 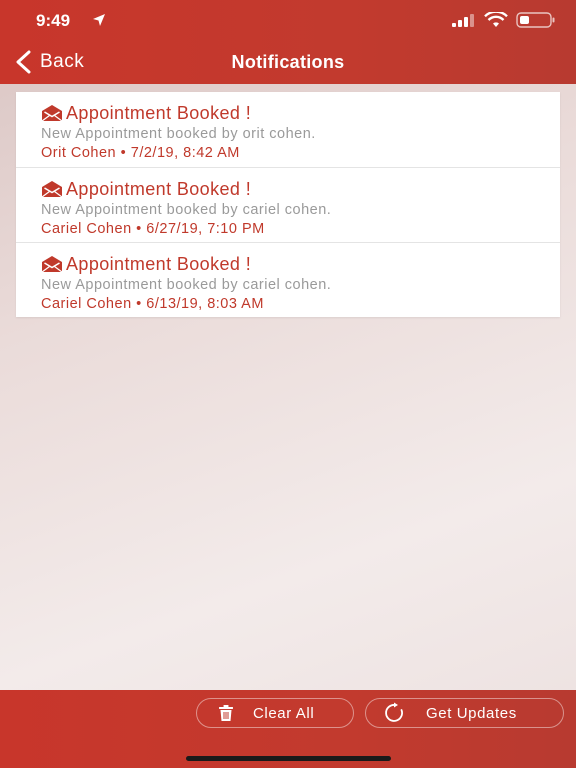 I want to click on home-indicator, so click(x=288, y=758).